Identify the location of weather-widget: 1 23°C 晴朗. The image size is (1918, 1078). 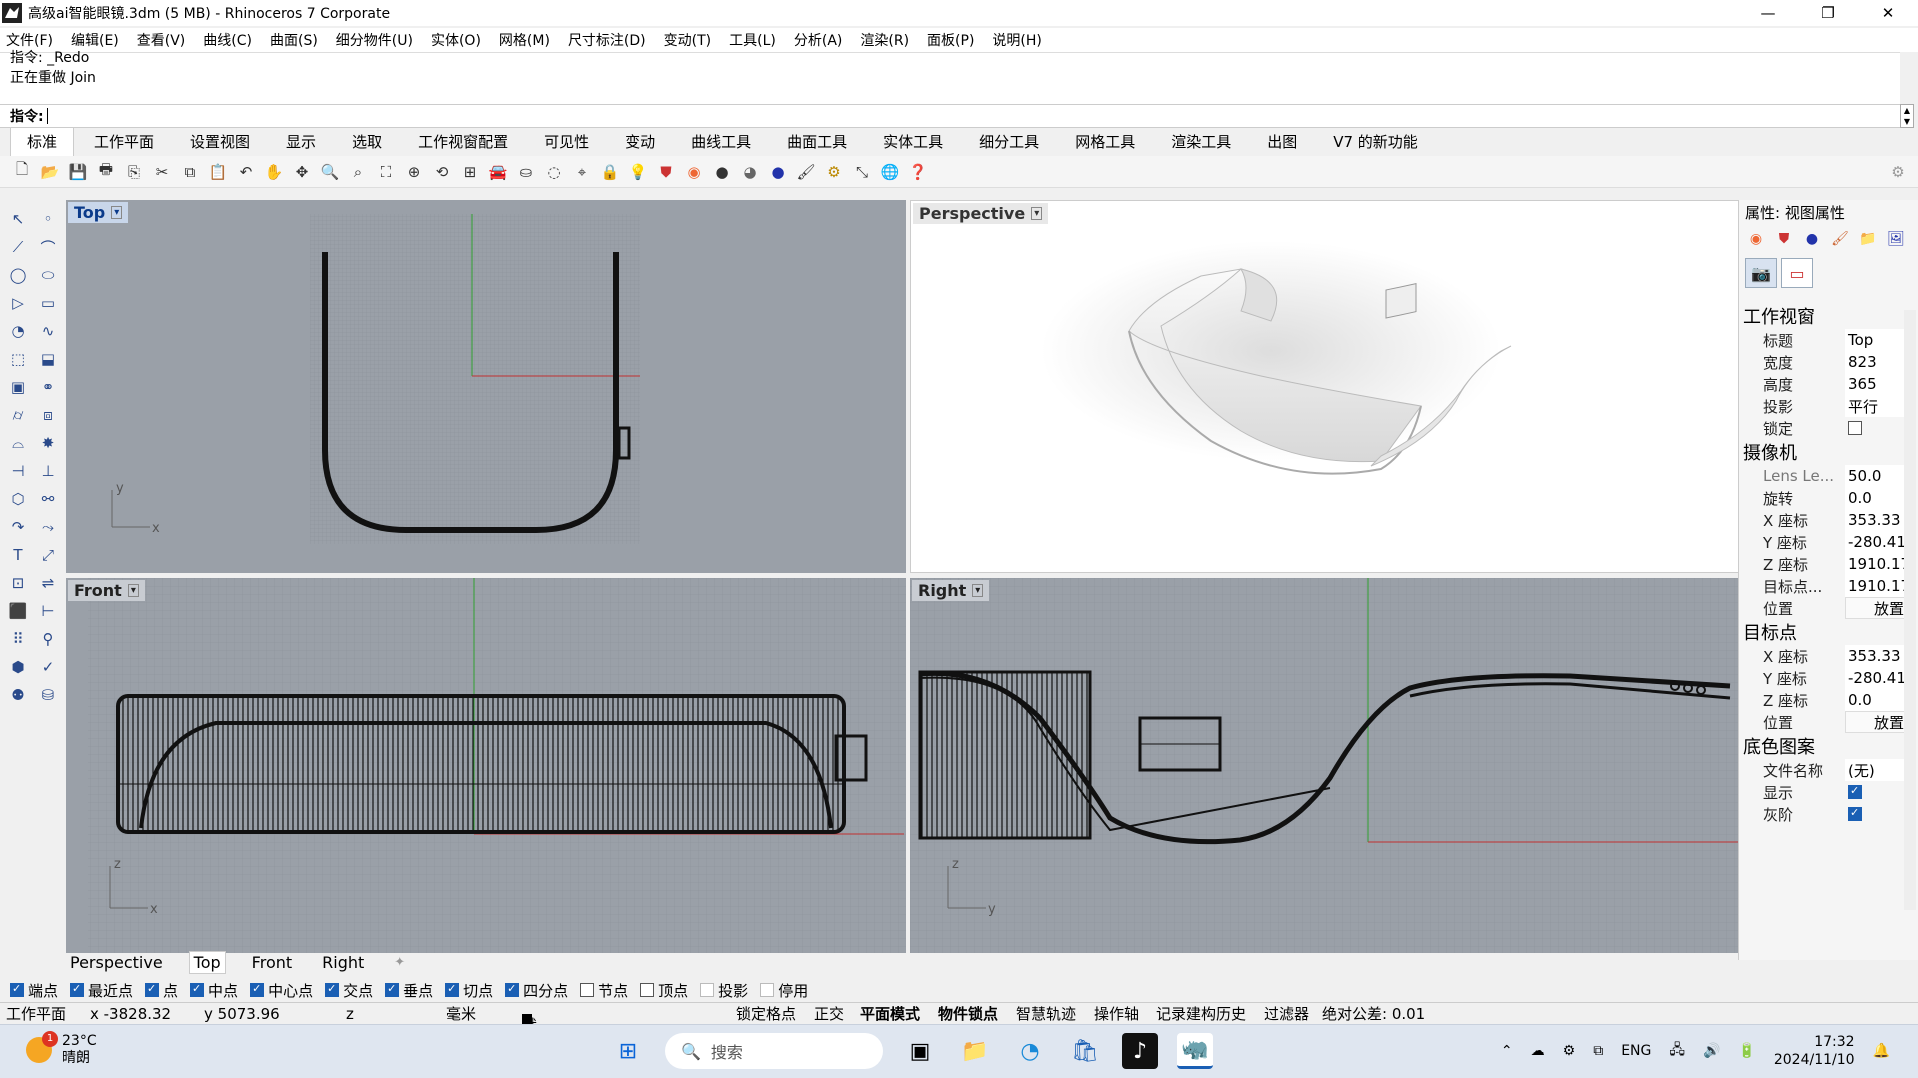
(61, 1049).